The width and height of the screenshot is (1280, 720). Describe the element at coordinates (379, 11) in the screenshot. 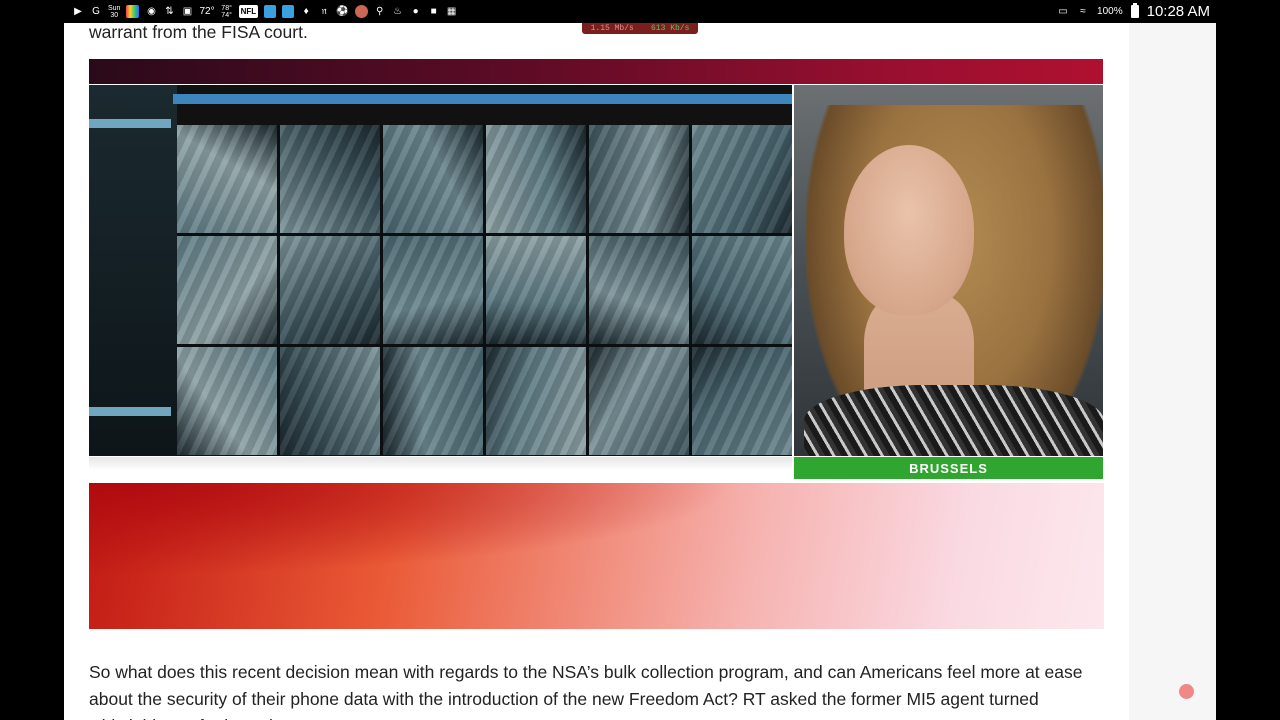

I see `key-icon: ⚲` at that location.